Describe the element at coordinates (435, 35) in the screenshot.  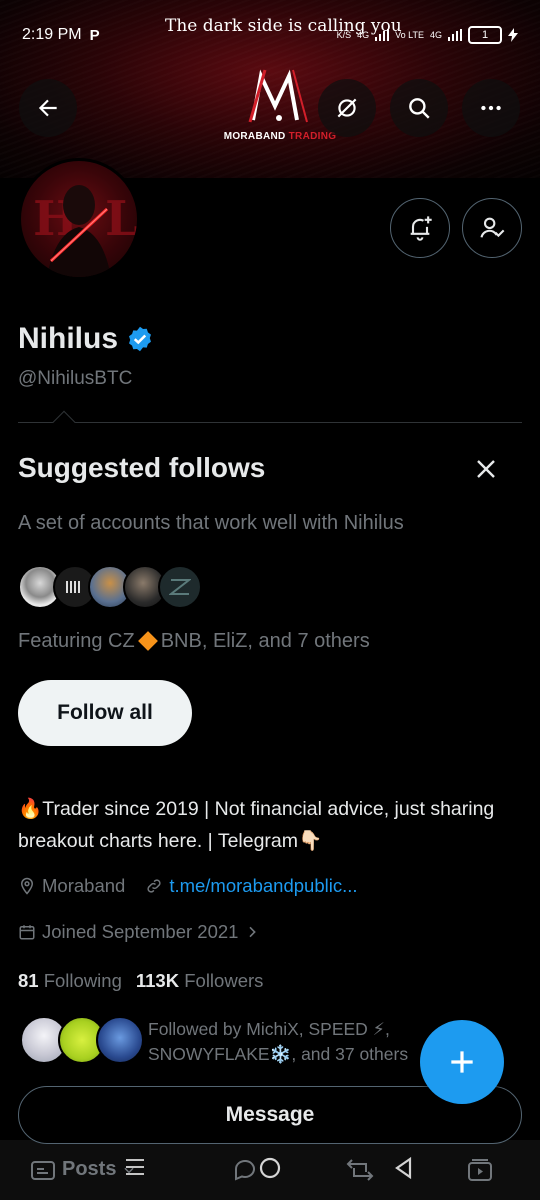
I see `signal-4g-2: 4G` at that location.